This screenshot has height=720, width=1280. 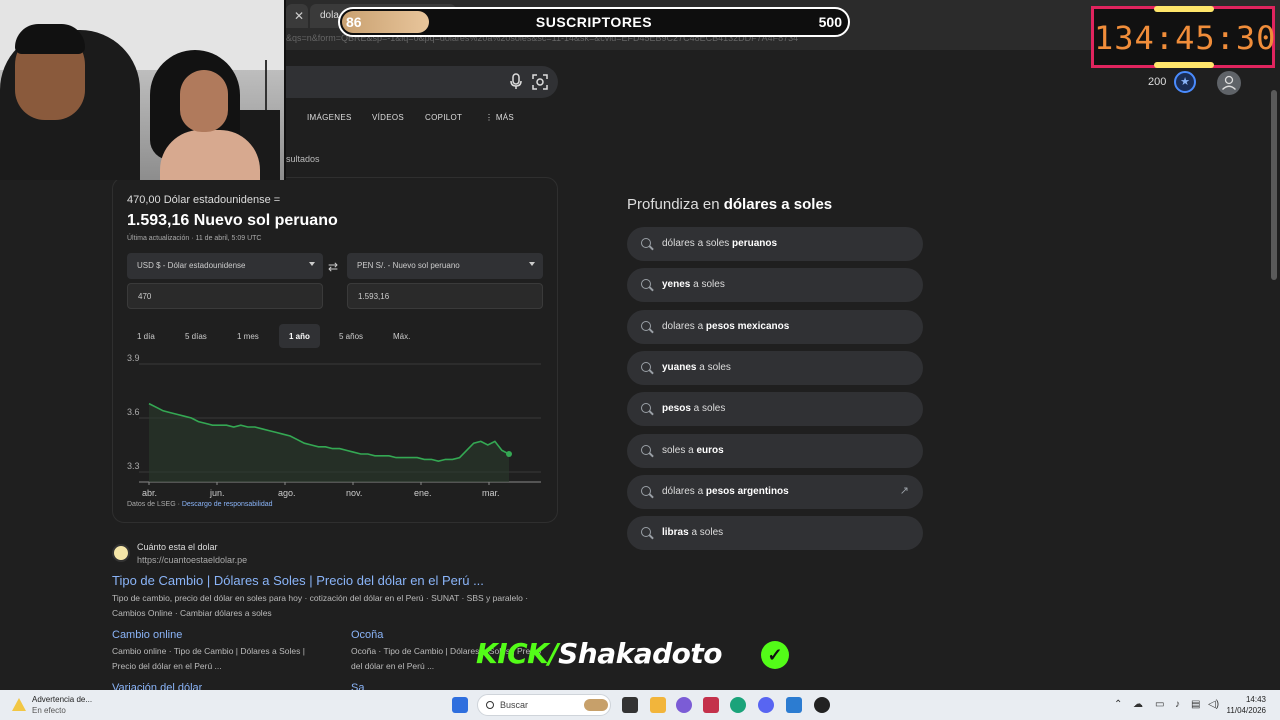 I want to click on taskbar-search-placeholder: Buscar, so click(x=514, y=705).